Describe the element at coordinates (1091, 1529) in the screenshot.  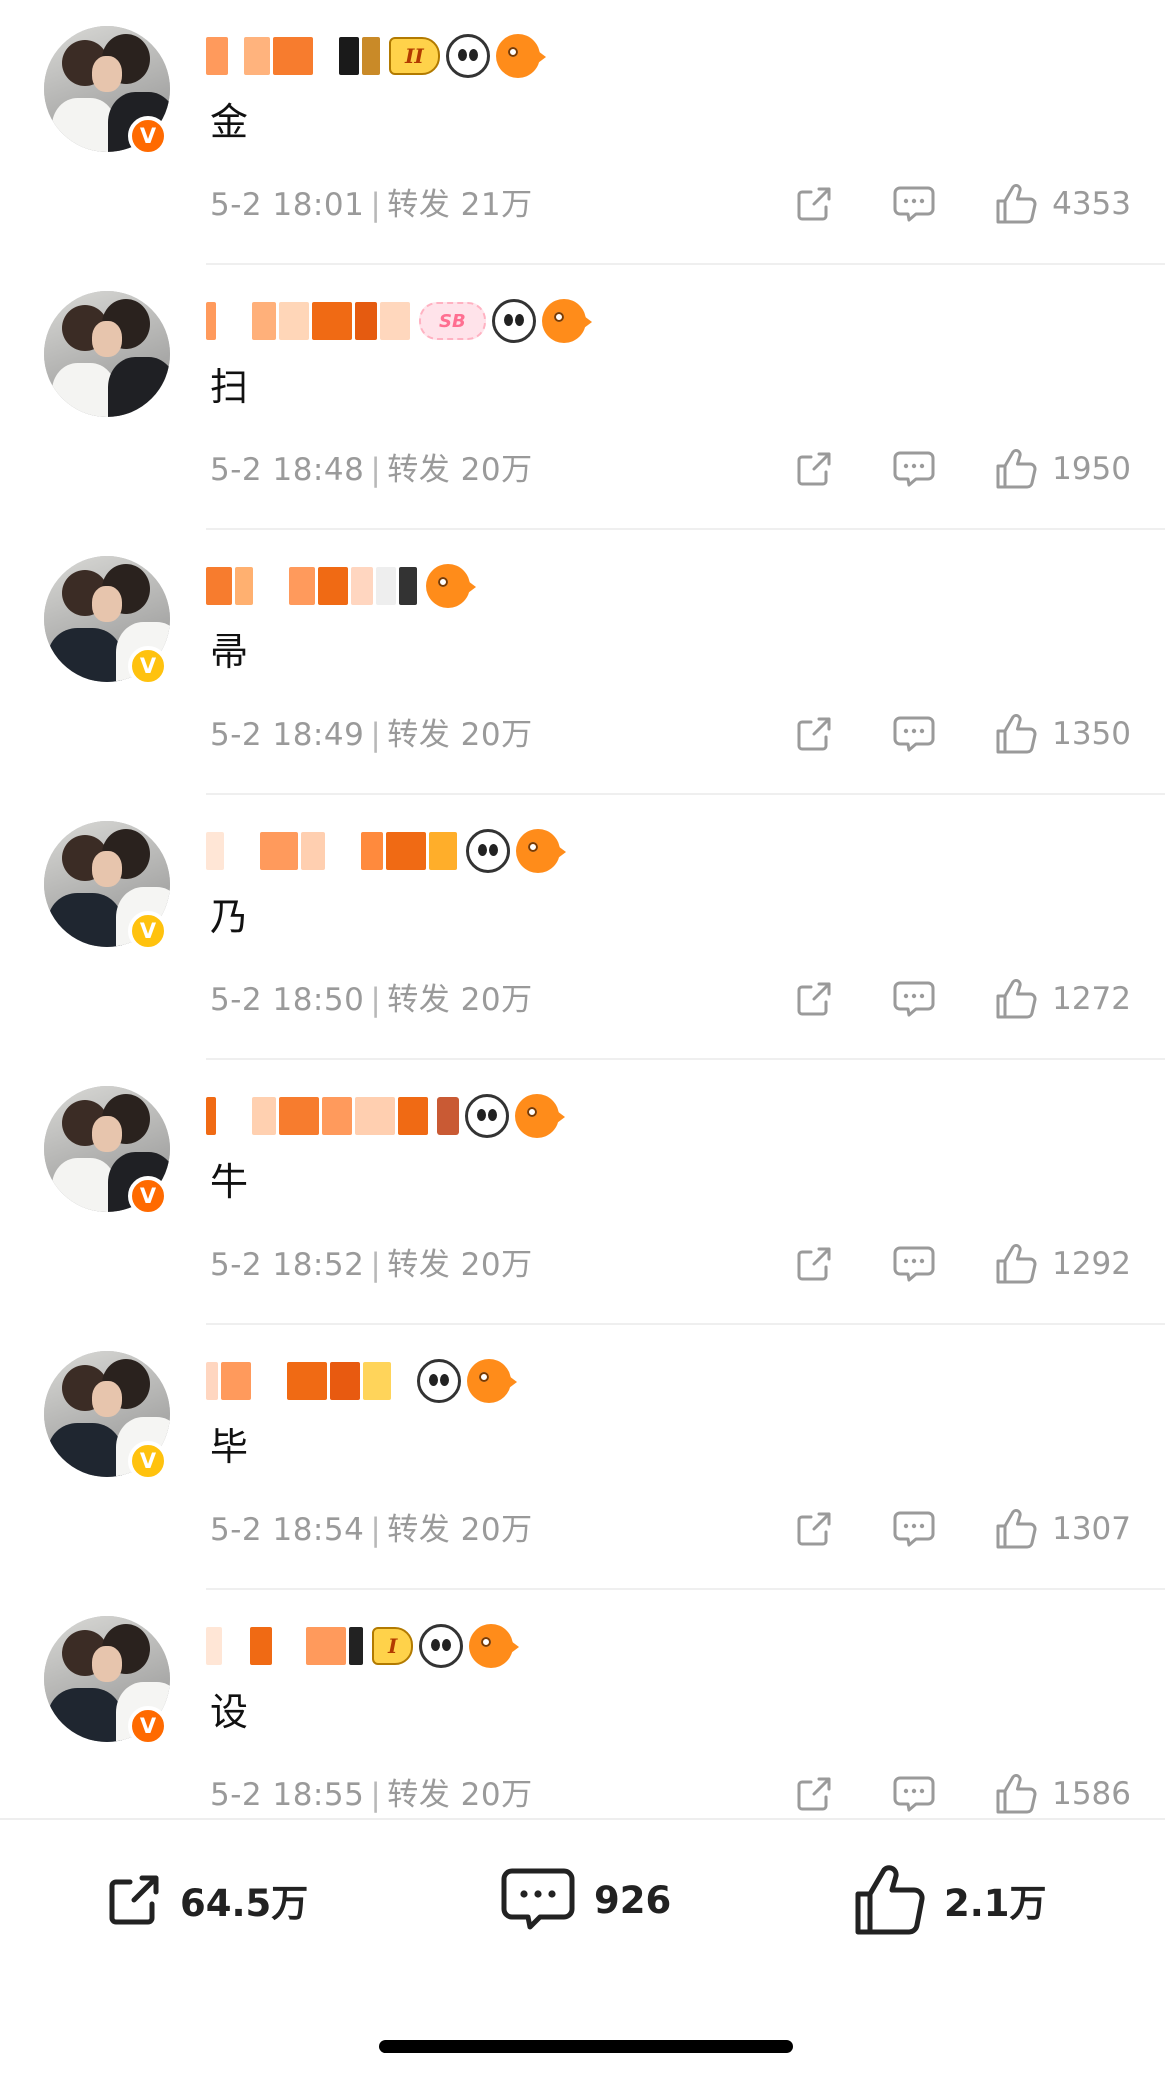
I see `like-count: 1307` at that location.